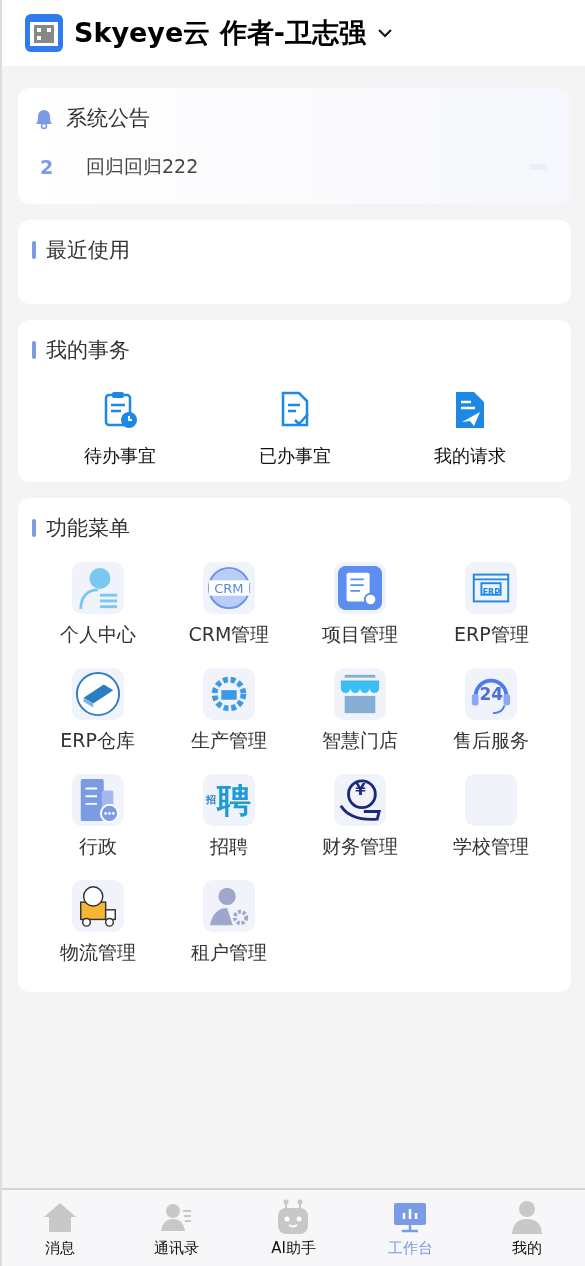 Image resolution: width=585 pixels, height=1266 pixels. Describe the element at coordinates (228, 953) in the screenshot. I see `menu-label: 租户管理` at that location.